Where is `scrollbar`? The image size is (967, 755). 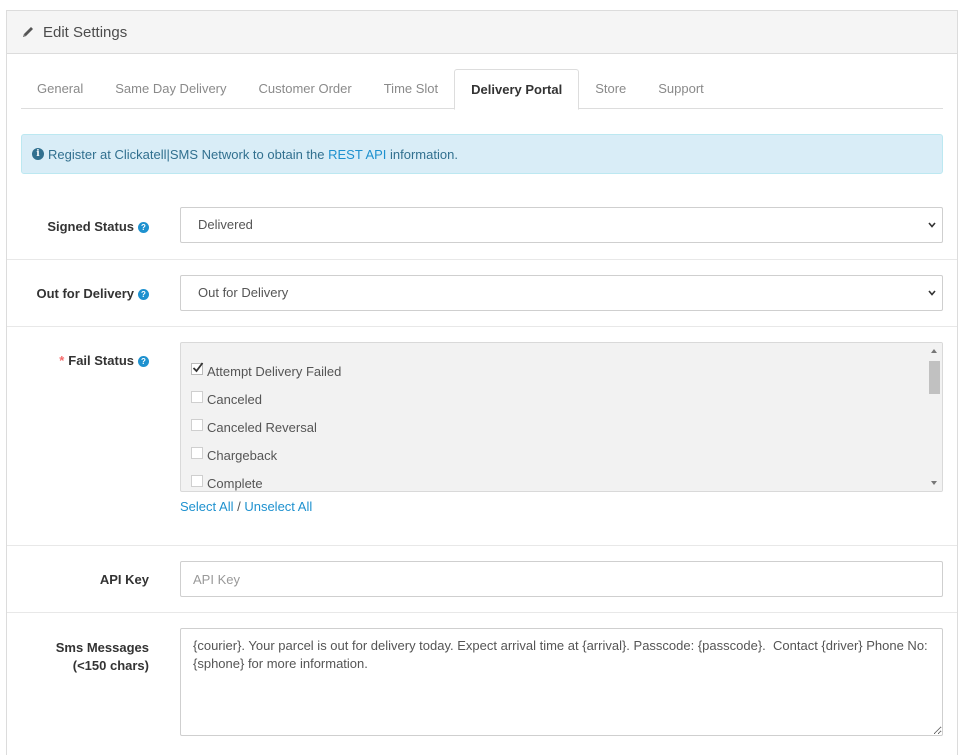
scrollbar is located at coordinates (934, 417).